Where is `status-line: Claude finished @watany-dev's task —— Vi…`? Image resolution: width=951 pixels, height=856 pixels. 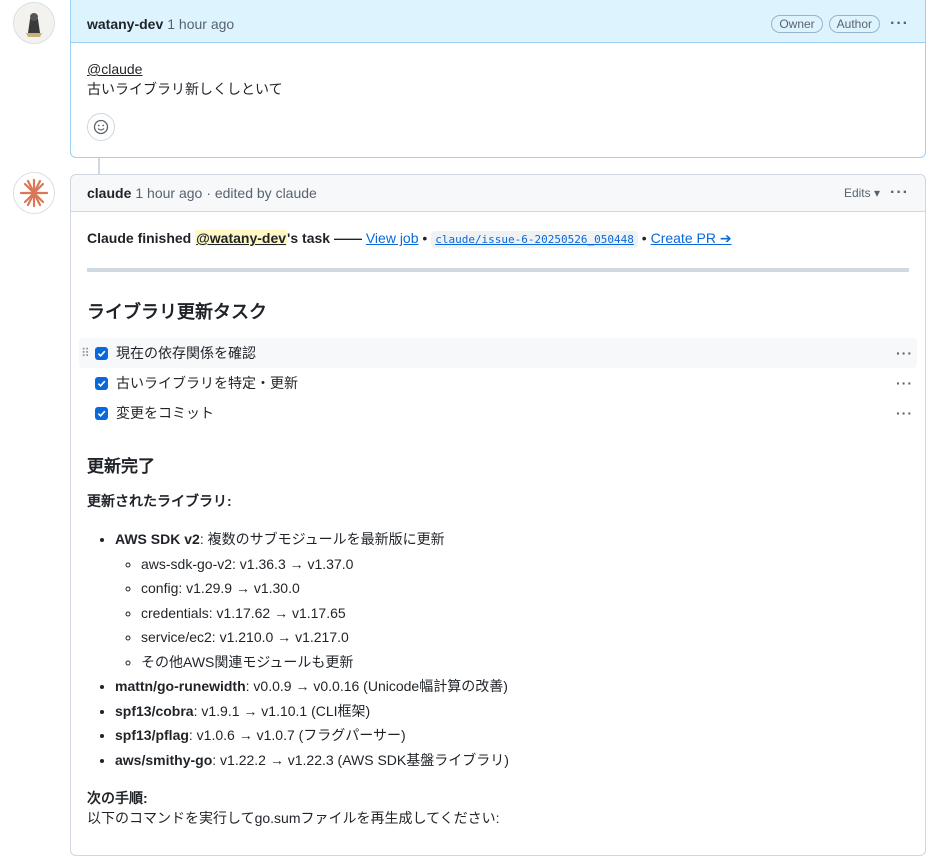 status-line: Claude finished @watany-dev's task —— Vi… is located at coordinates (498, 239).